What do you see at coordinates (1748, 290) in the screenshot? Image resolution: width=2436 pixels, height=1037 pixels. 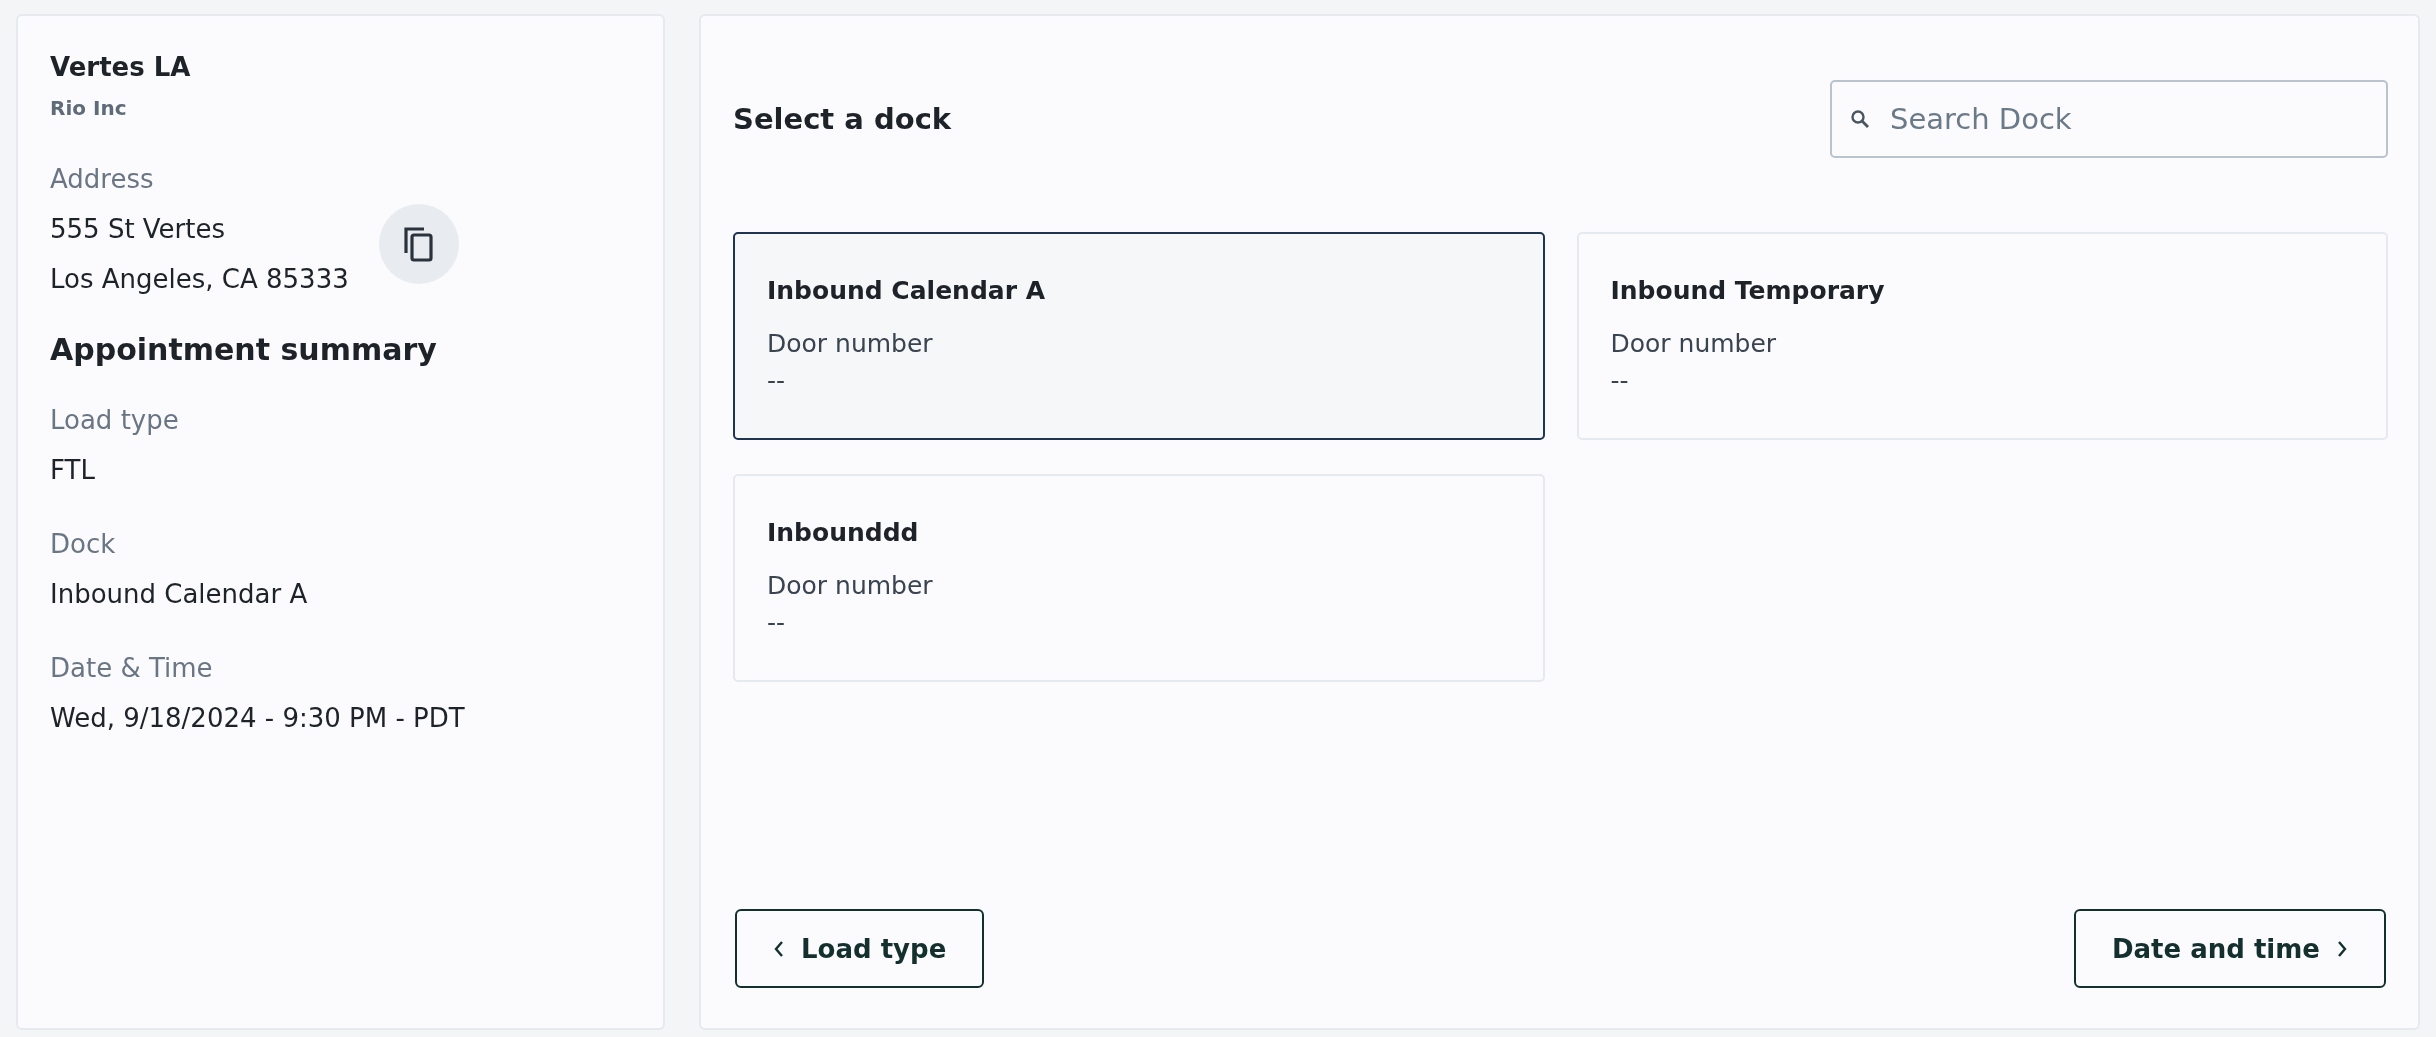 I see `dock-name: Inbound Temporary` at bounding box center [1748, 290].